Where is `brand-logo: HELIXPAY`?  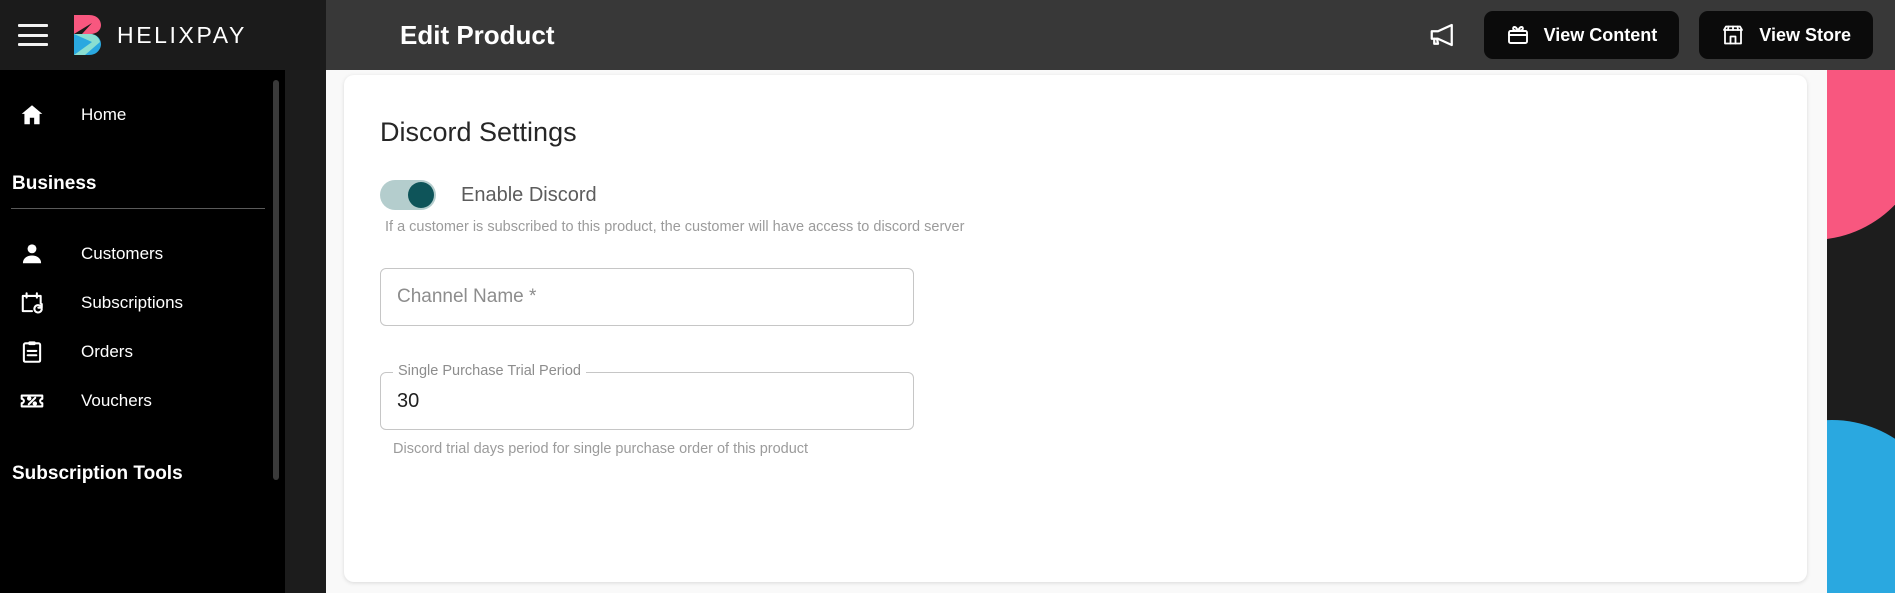
brand-logo: HELIXPAY is located at coordinates (158, 35).